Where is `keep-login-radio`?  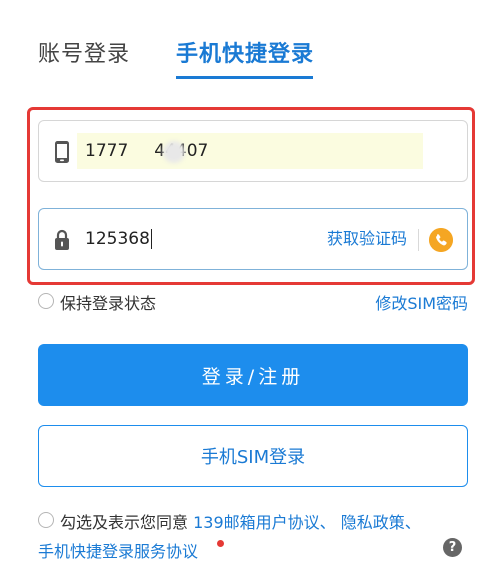 keep-login-radio is located at coordinates (46, 301).